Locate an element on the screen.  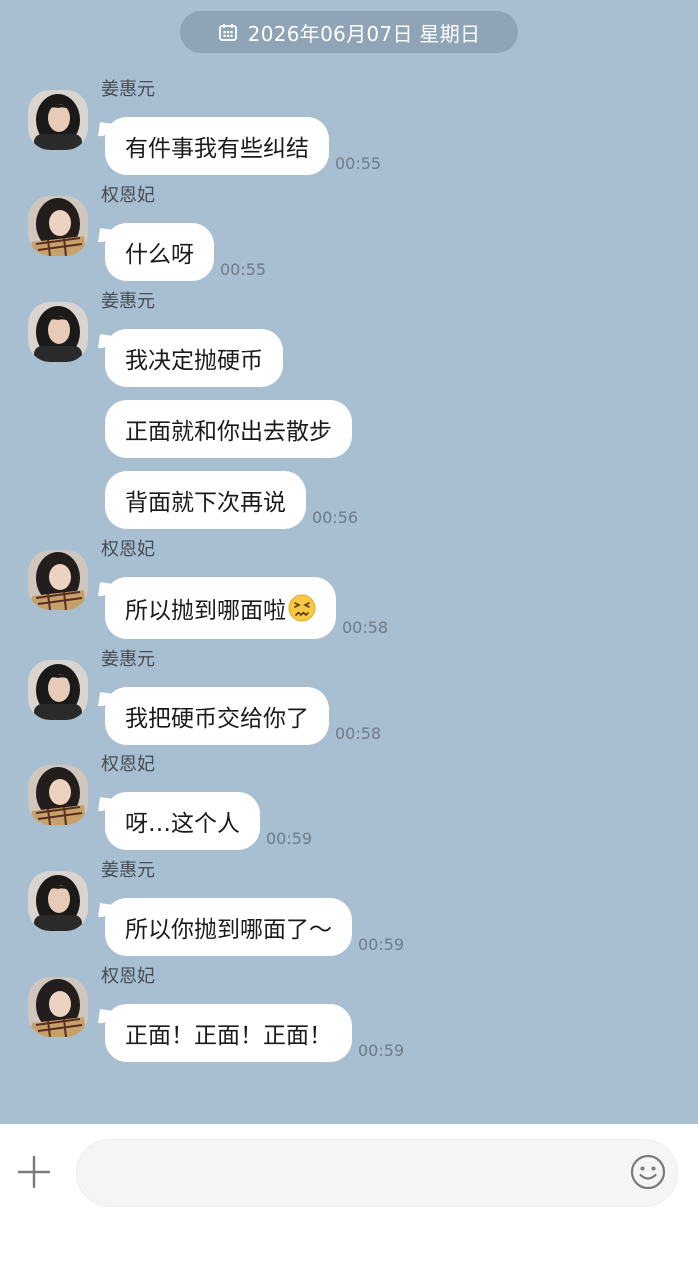
message-row: 背面就下次再说 00:56 is located at coordinates (231, 500).